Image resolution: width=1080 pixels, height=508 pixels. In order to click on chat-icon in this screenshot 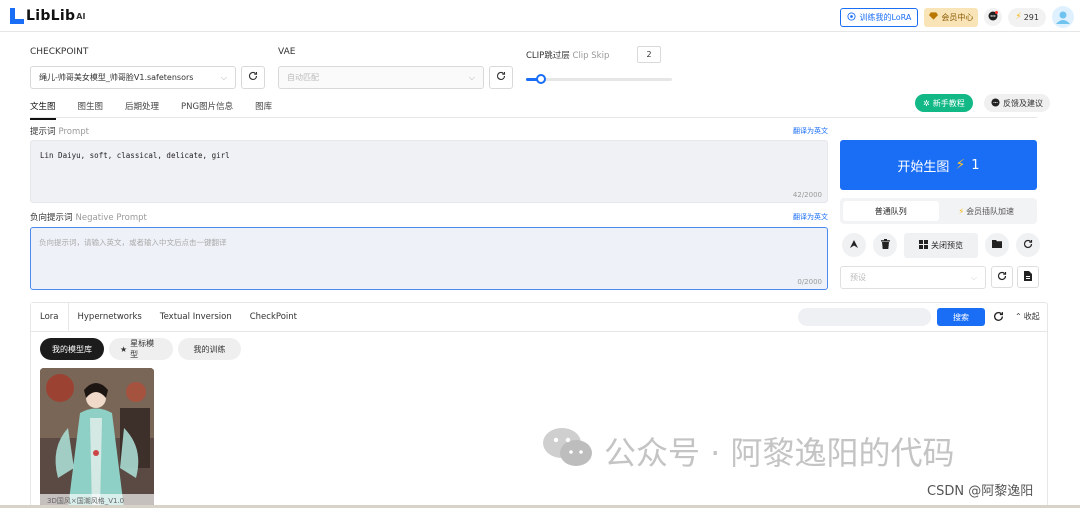, I will do `click(993, 17)`.